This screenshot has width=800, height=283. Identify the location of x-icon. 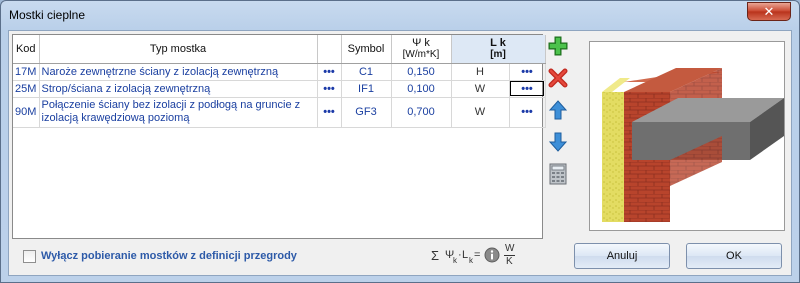
(558, 78).